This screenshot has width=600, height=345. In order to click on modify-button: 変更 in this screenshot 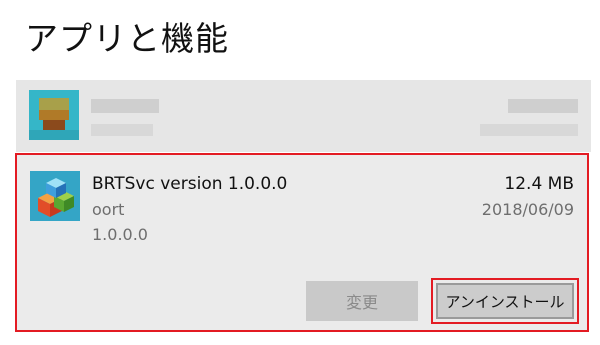, I will do `click(362, 301)`.